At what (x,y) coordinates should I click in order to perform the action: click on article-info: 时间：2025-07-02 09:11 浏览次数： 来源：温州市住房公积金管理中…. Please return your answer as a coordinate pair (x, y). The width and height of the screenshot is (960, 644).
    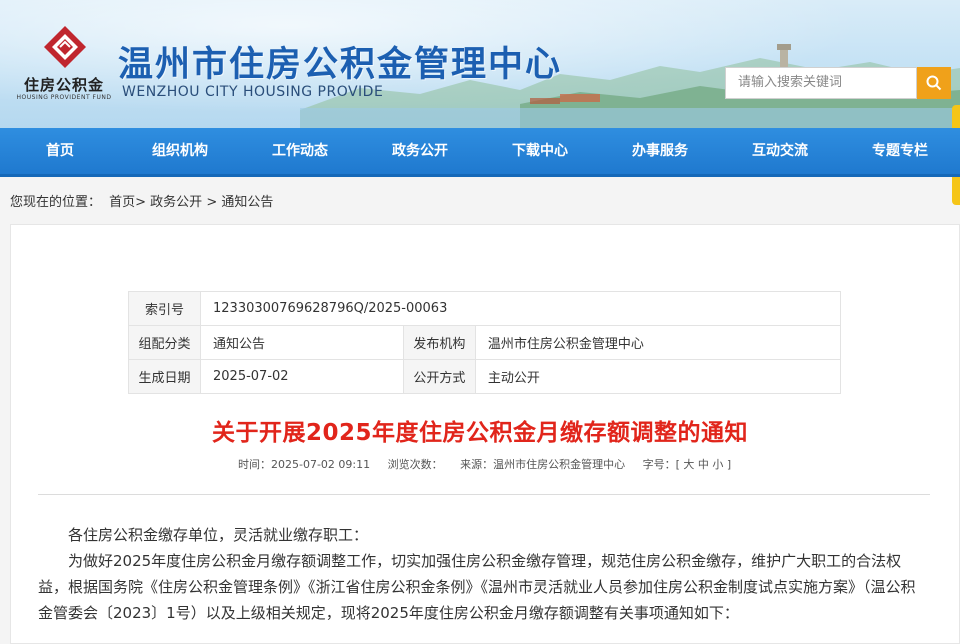
    Looking at the image, I should click on (484, 464).